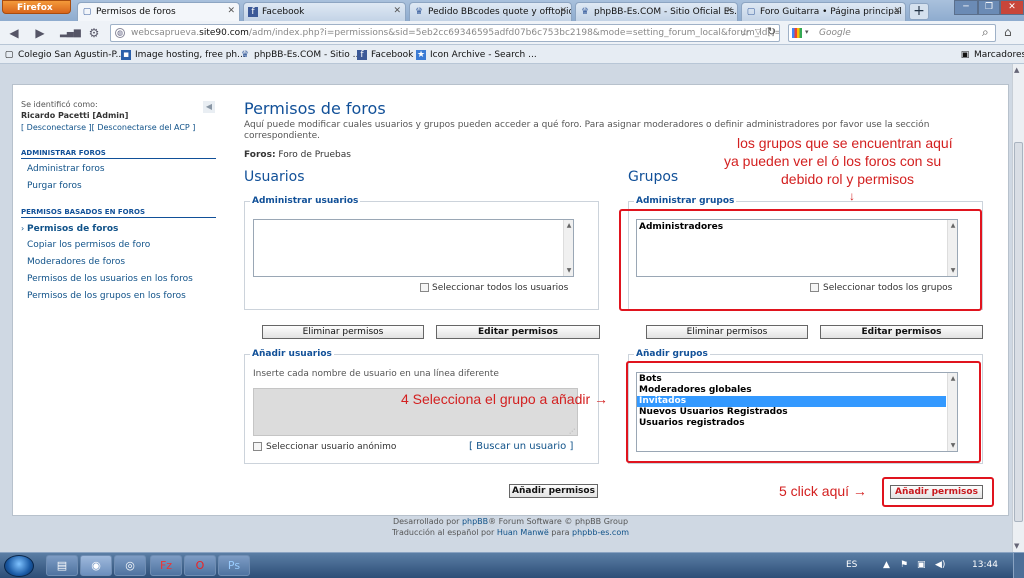 The height and width of the screenshot is (578, 1024). I want to click on sidebar-item-administrar-foros: Administrar foros, so click(66, 169).